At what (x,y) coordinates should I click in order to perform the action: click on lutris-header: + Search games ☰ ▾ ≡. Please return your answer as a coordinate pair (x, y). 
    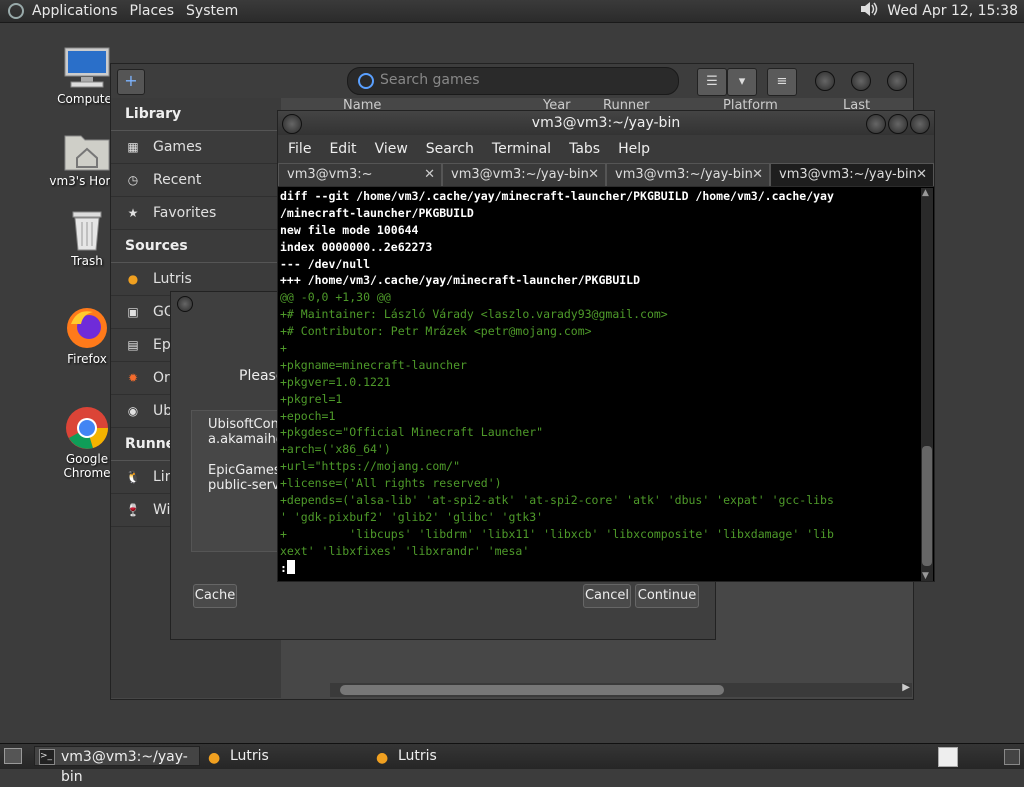
    Looking at the image, I should click on (512, 81).